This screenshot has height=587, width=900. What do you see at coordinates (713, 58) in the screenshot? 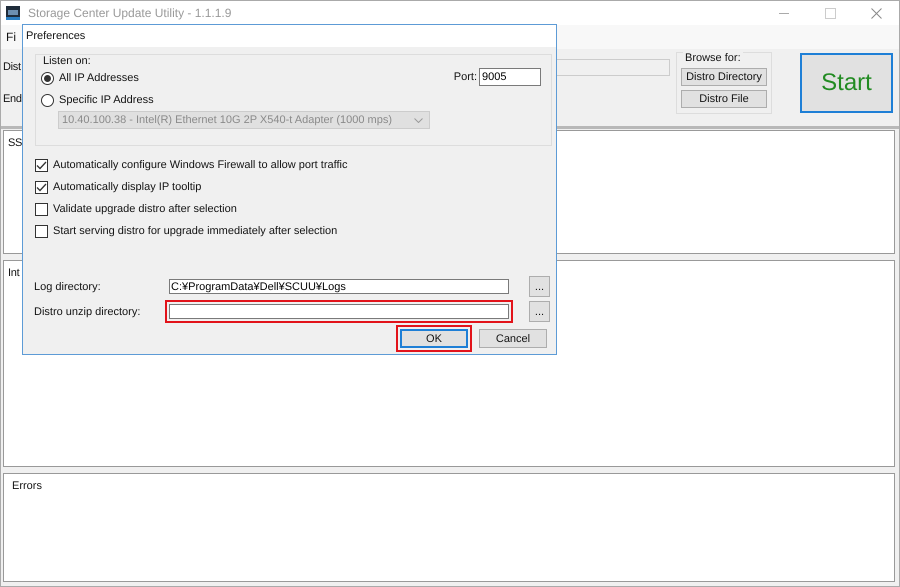
I see `group-title: Browse for:` at bounding box center [713, 58].